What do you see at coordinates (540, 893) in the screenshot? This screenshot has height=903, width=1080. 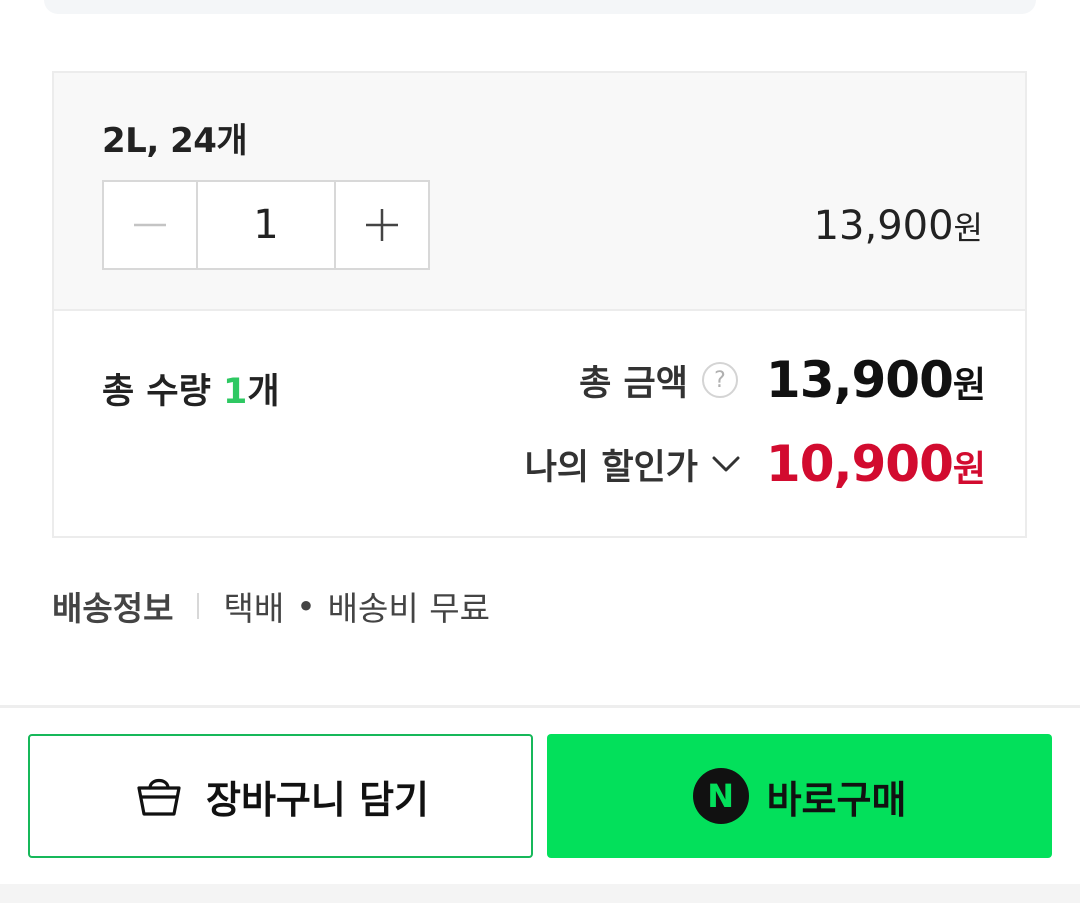 I see `bottom-strip` at bounding box center [540, 893].